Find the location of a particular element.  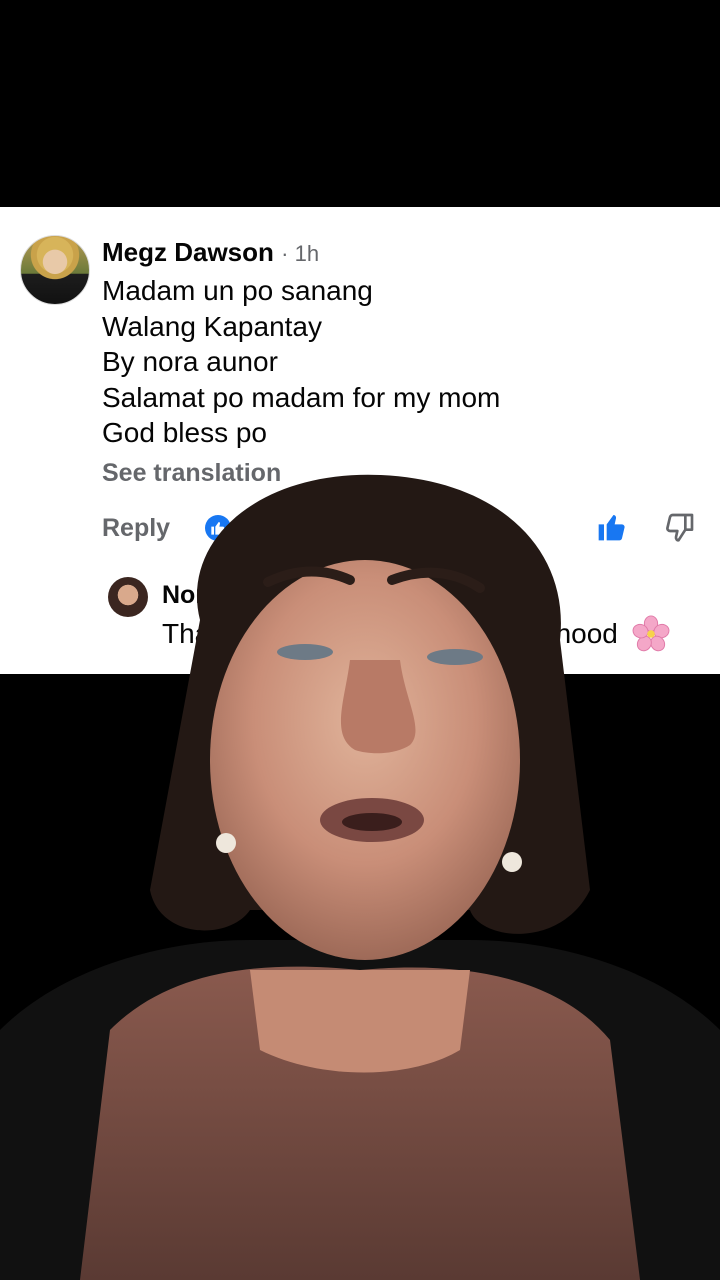

comment-line: By nora aunor is located at coordinates (190, 361).